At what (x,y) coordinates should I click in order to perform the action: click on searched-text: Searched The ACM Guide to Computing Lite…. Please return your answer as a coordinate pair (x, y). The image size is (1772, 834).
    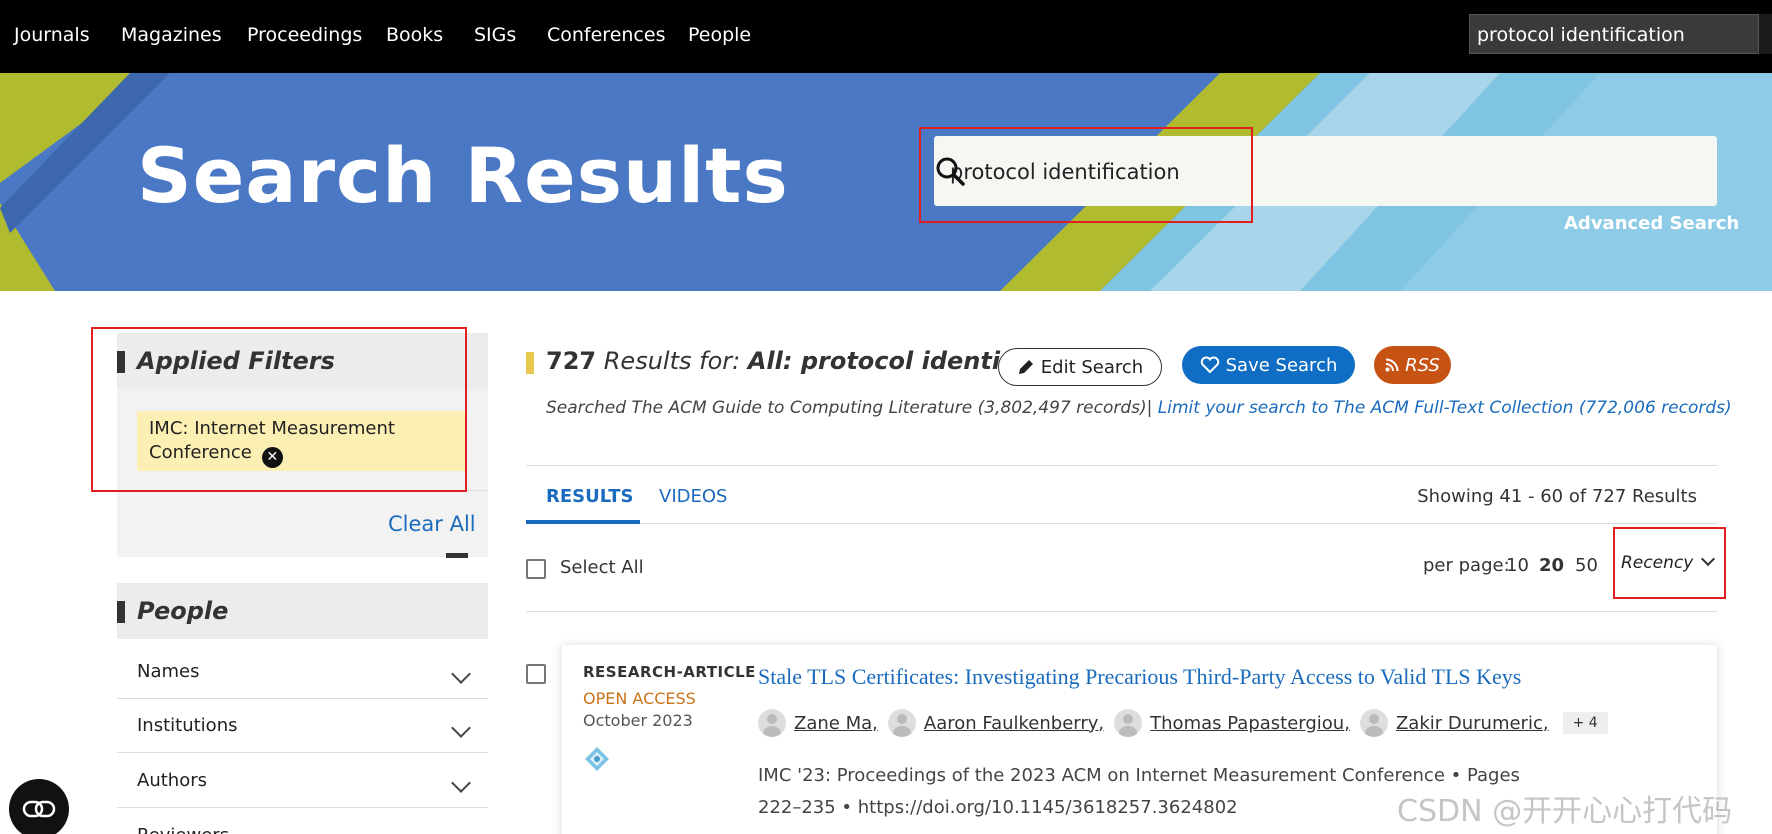
    Looking at the image, I should click on (846, 408).